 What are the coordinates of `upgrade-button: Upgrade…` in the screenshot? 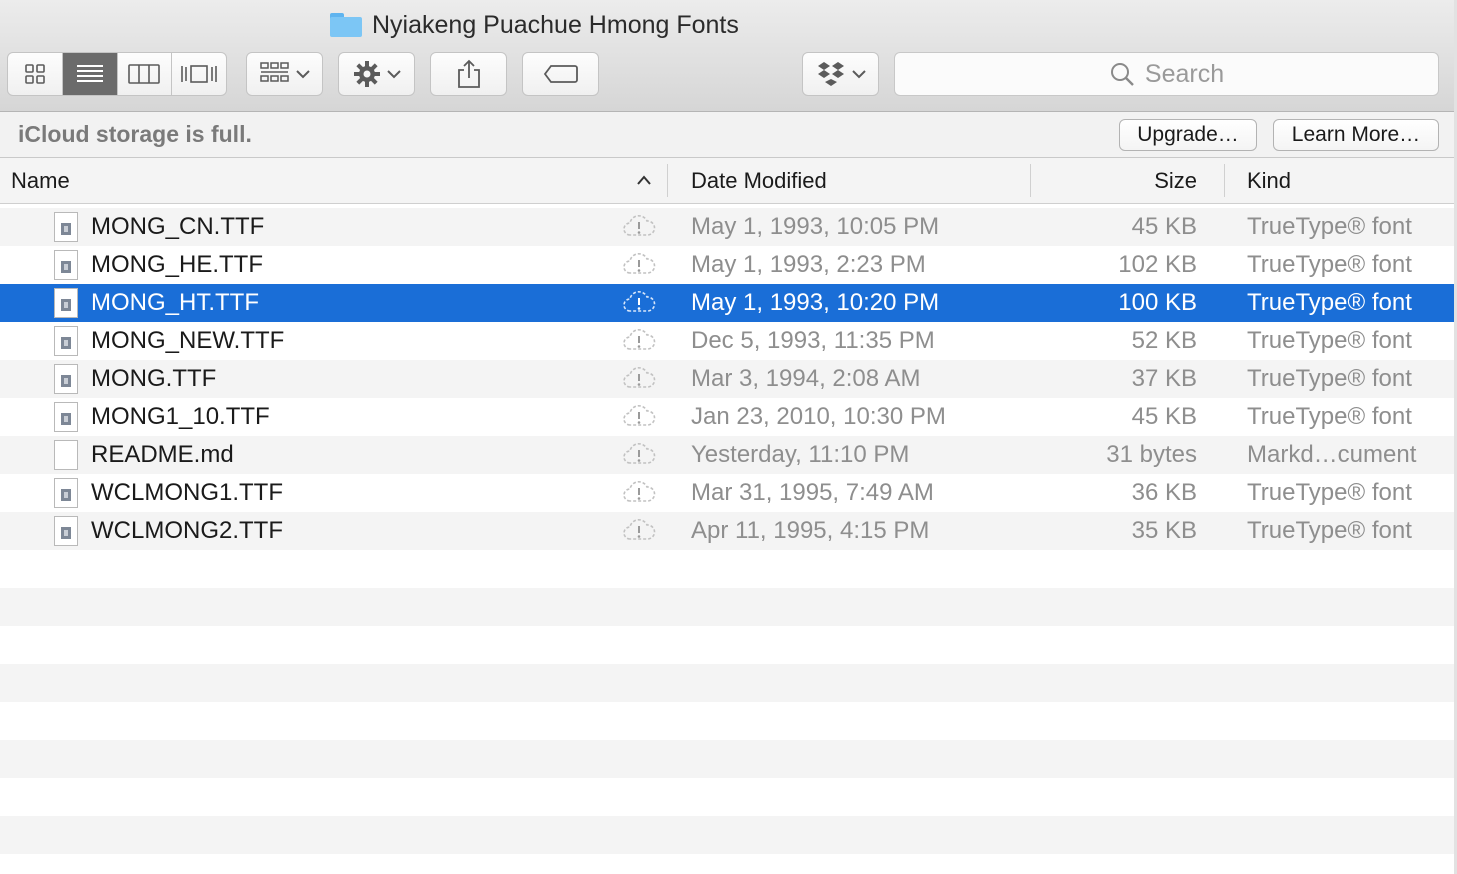 It's located at (1188, 135).